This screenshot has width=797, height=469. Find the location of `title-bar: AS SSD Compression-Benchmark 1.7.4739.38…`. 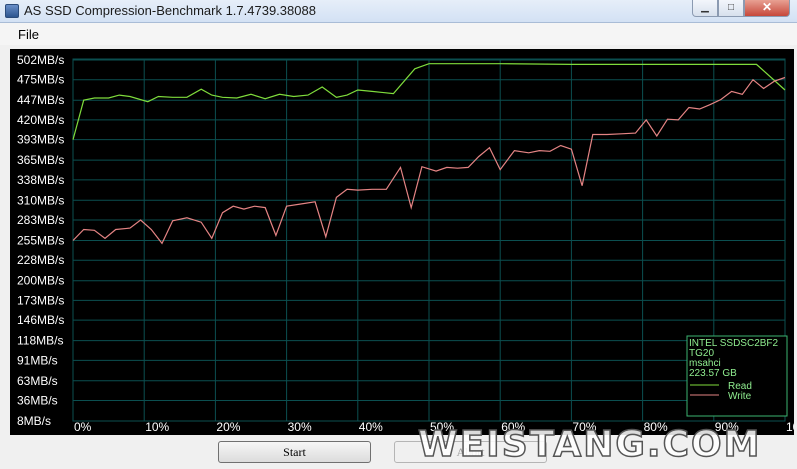

title-bar: AS SSD Compression-Benchmark 1.7.4739.38… is located at coordinates (398, 11).